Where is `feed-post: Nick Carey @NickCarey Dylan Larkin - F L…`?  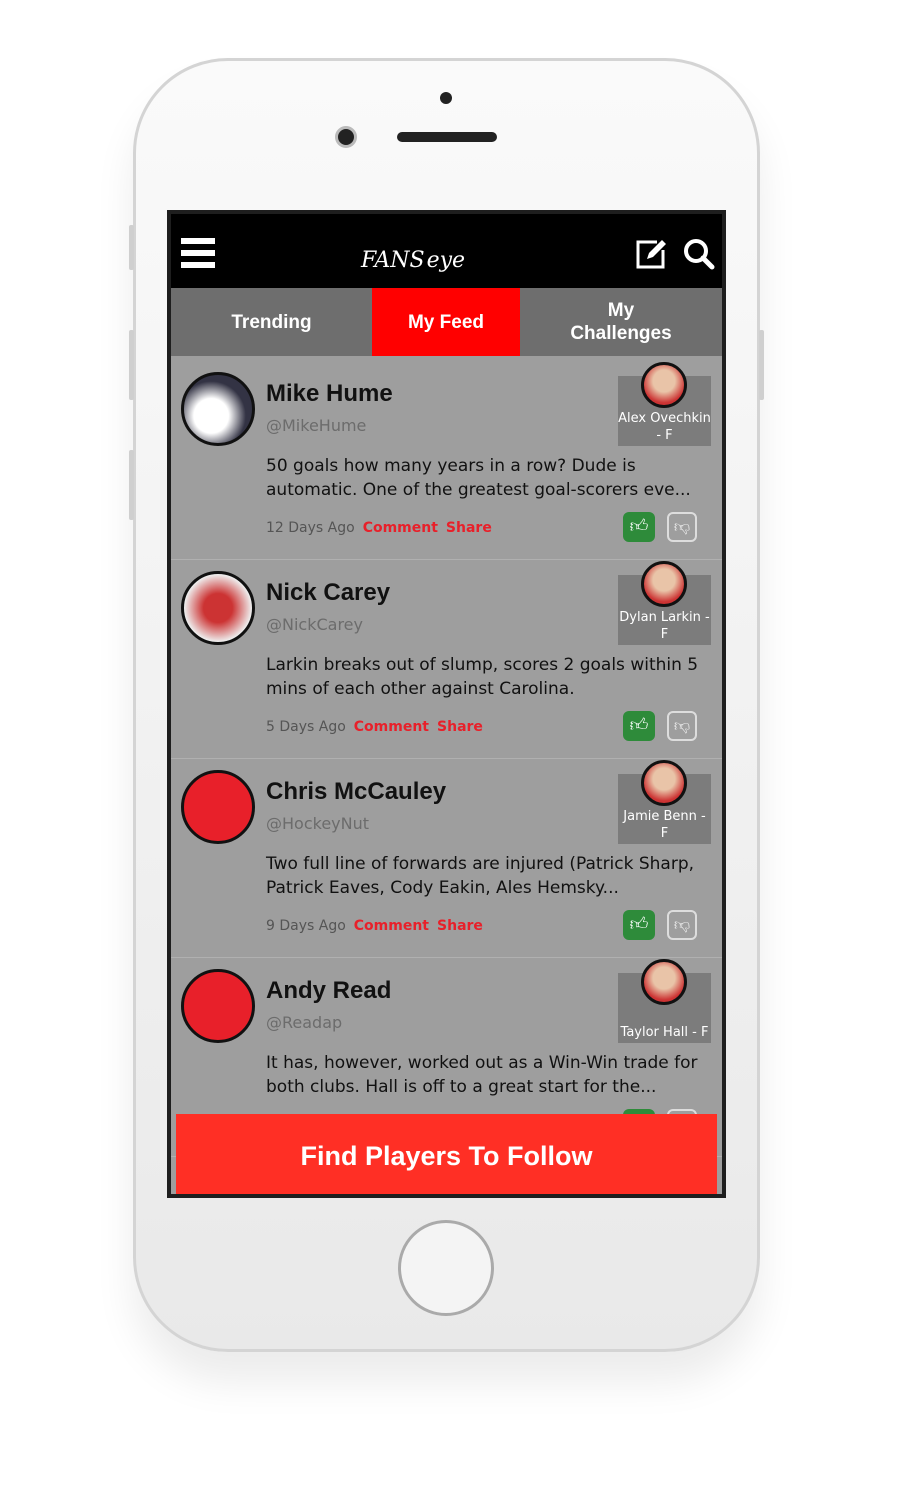
feed-post: Nick Carey @NickCarey Dylan Larkin - F L… is located at coordinates (446, 660).